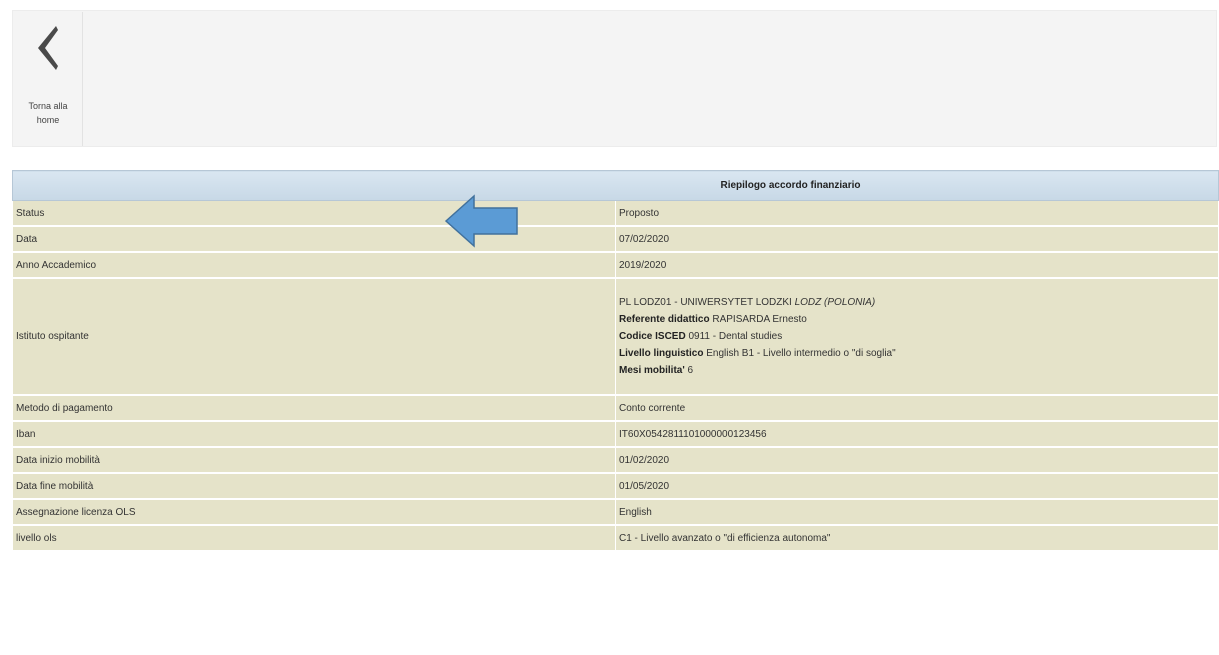 Image resolution: width=1219 pixels, height=655 pixels. I want to click on table-row: Data 07/02/2020, so click(615, 239).